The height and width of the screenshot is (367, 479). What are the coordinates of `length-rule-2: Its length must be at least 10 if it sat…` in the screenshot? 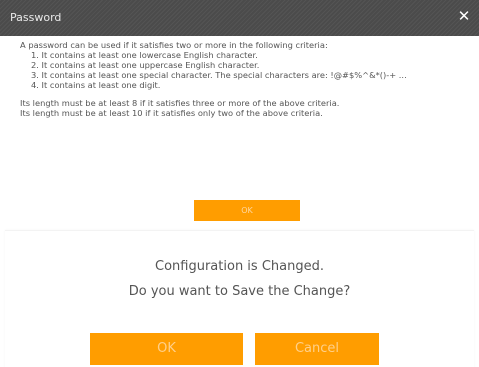 It's located at (171, 113).